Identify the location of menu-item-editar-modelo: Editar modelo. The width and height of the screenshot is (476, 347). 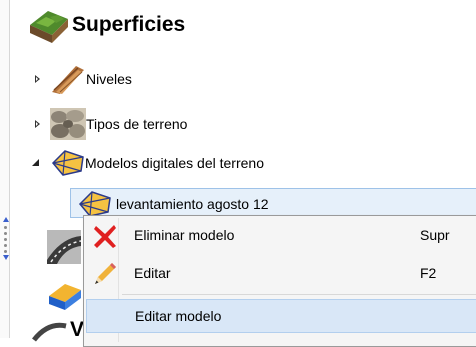
(281, 316).